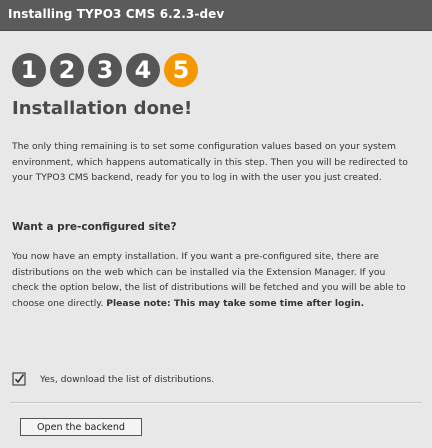 The width and height of the screenshot is (432, 448). I want to click on step-1-indicator: 1, so click(29, 70).